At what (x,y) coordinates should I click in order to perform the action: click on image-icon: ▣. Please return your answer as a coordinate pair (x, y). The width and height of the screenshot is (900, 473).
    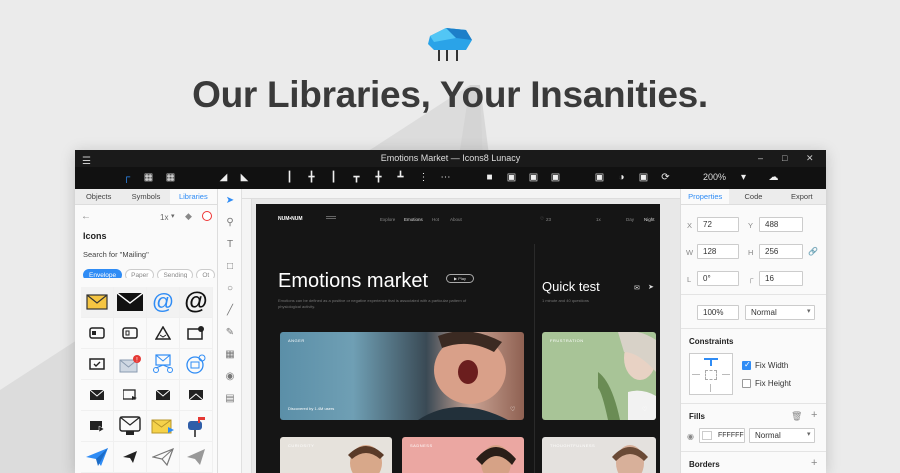
    Looking at the image, I should click on (643, 177).